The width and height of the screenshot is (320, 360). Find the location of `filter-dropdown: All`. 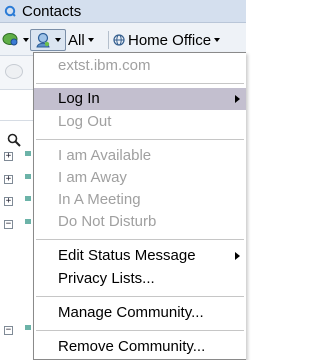

filter-dropdown: All is located at coordinates (81, 40).